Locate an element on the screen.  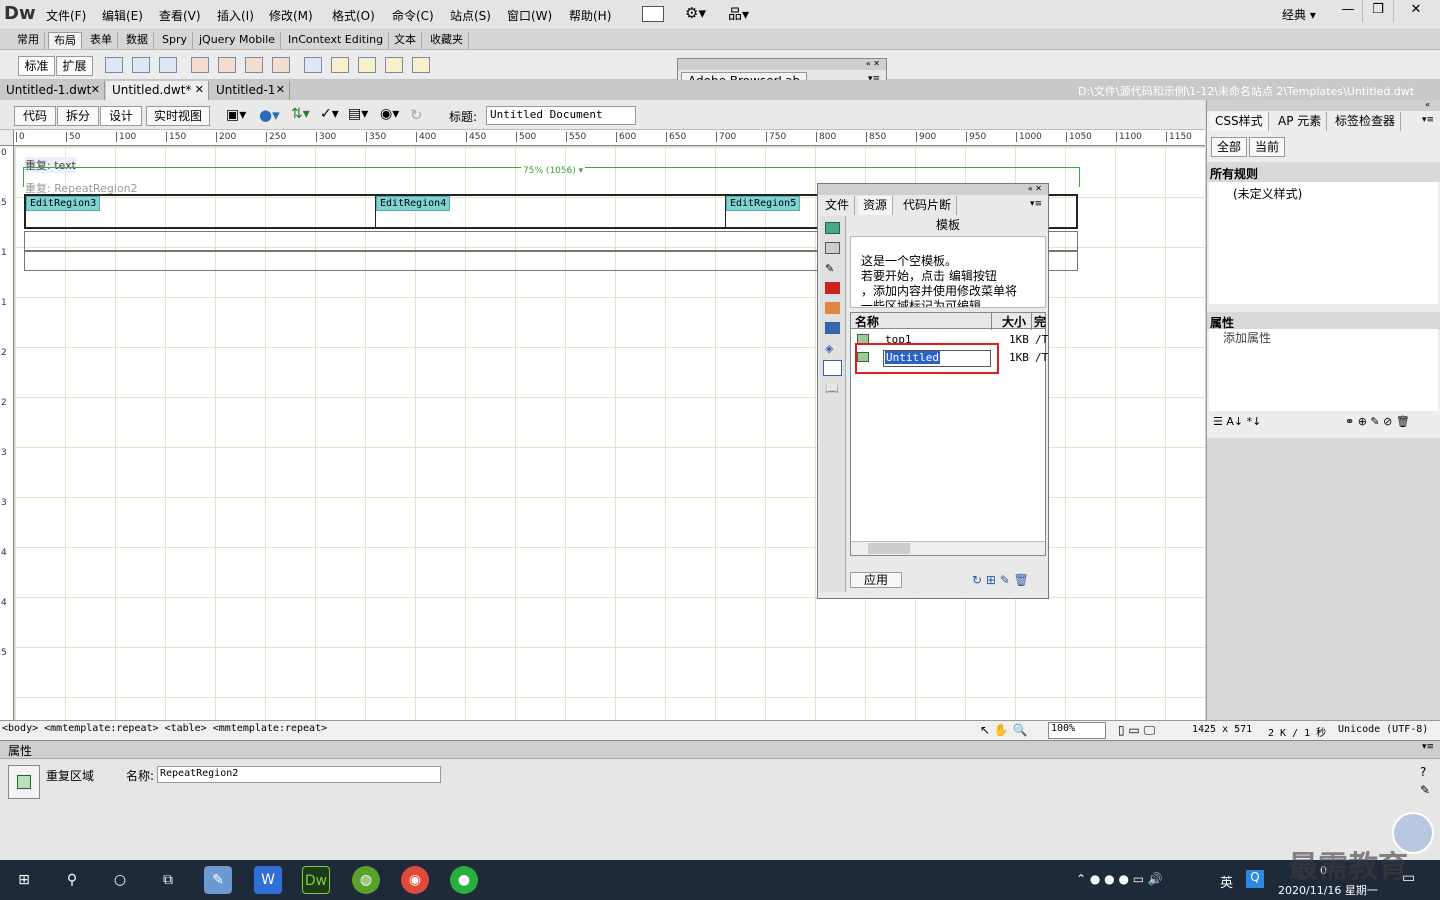
fluid-grid-icon is located at coordinates (168, 65).